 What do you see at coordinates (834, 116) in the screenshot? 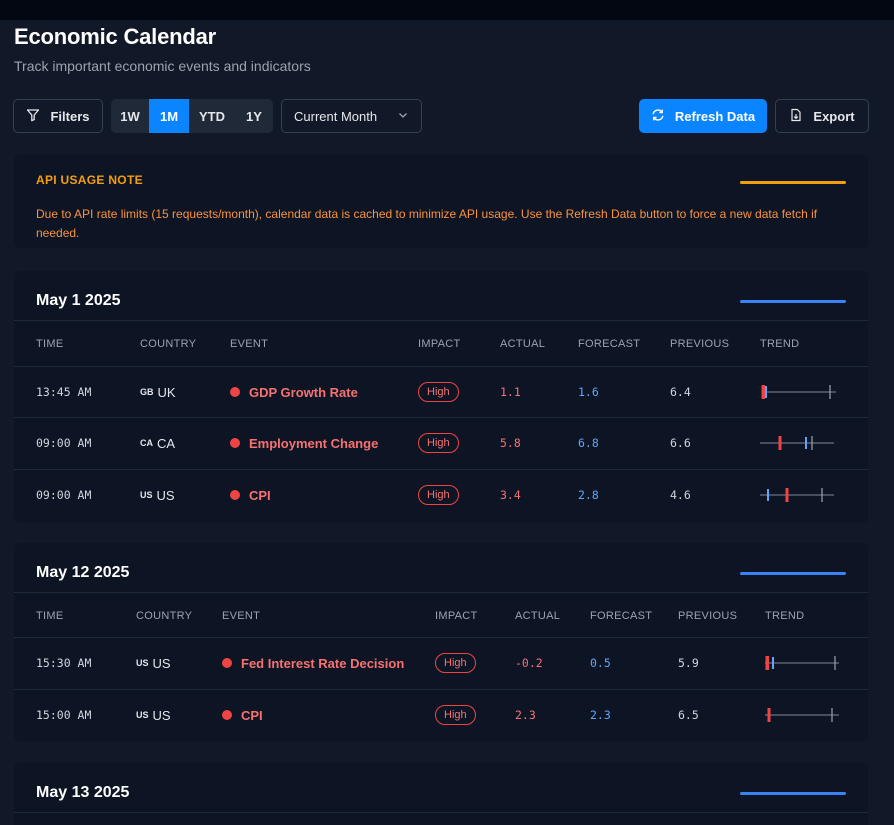
I see `export-label: Export` at bounding box center [834, 116].